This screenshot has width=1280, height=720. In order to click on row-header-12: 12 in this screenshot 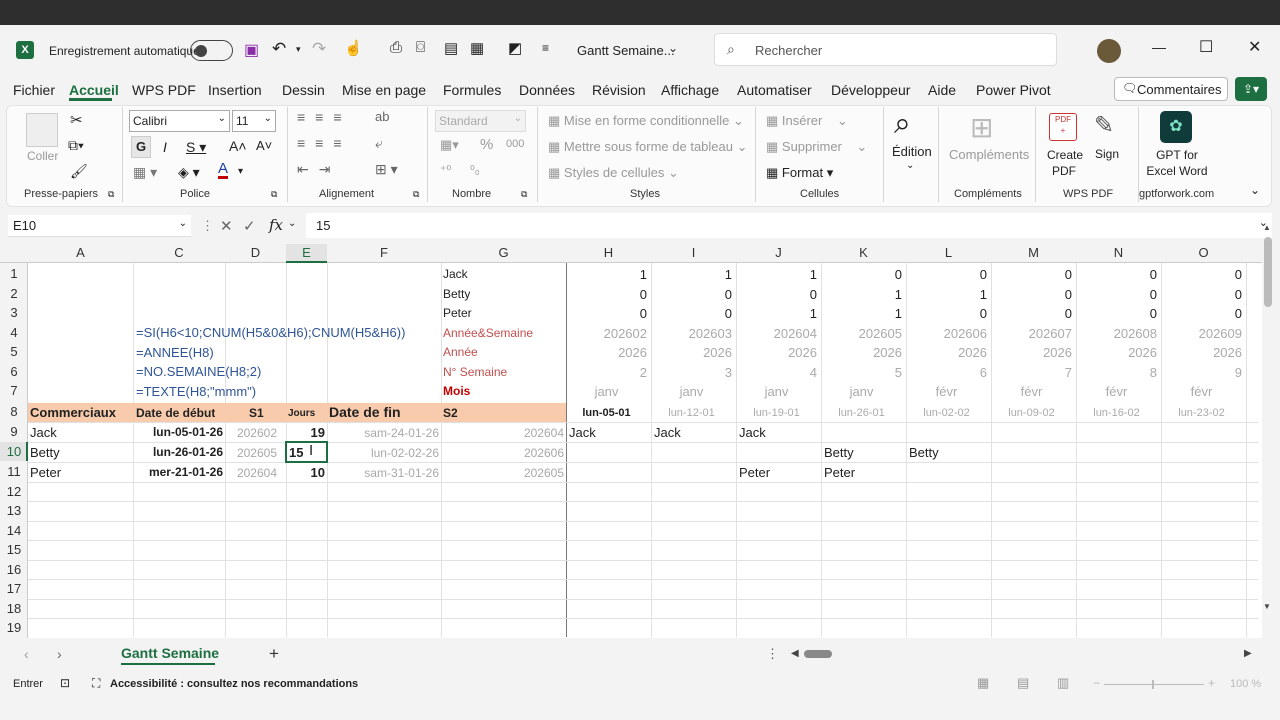, I will do `click(14, 491)`.